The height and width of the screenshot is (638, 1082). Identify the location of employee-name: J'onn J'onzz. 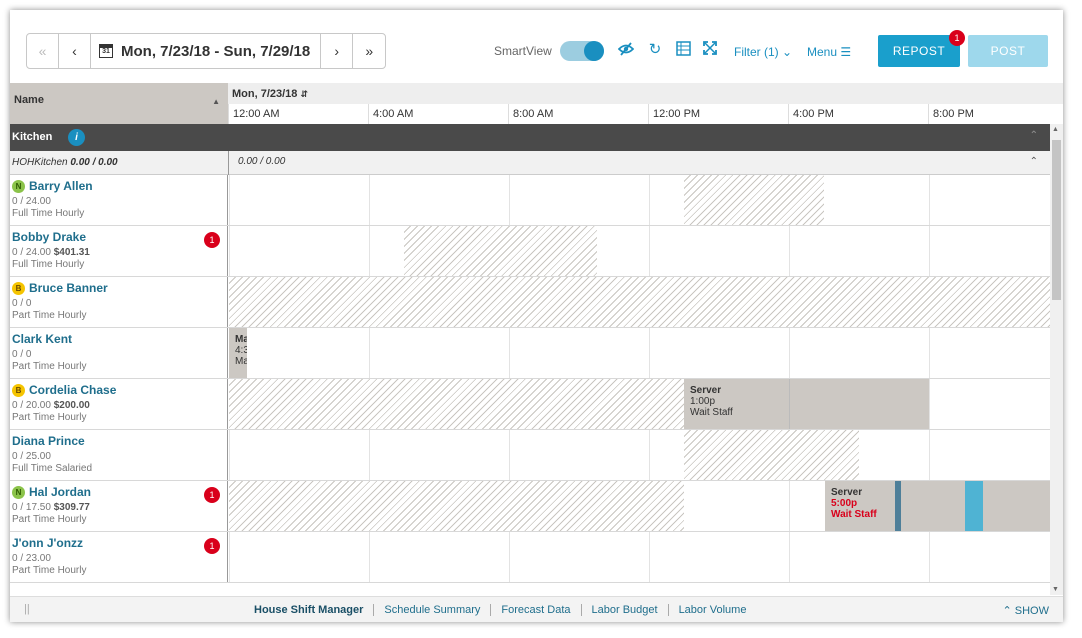
(47, 543).